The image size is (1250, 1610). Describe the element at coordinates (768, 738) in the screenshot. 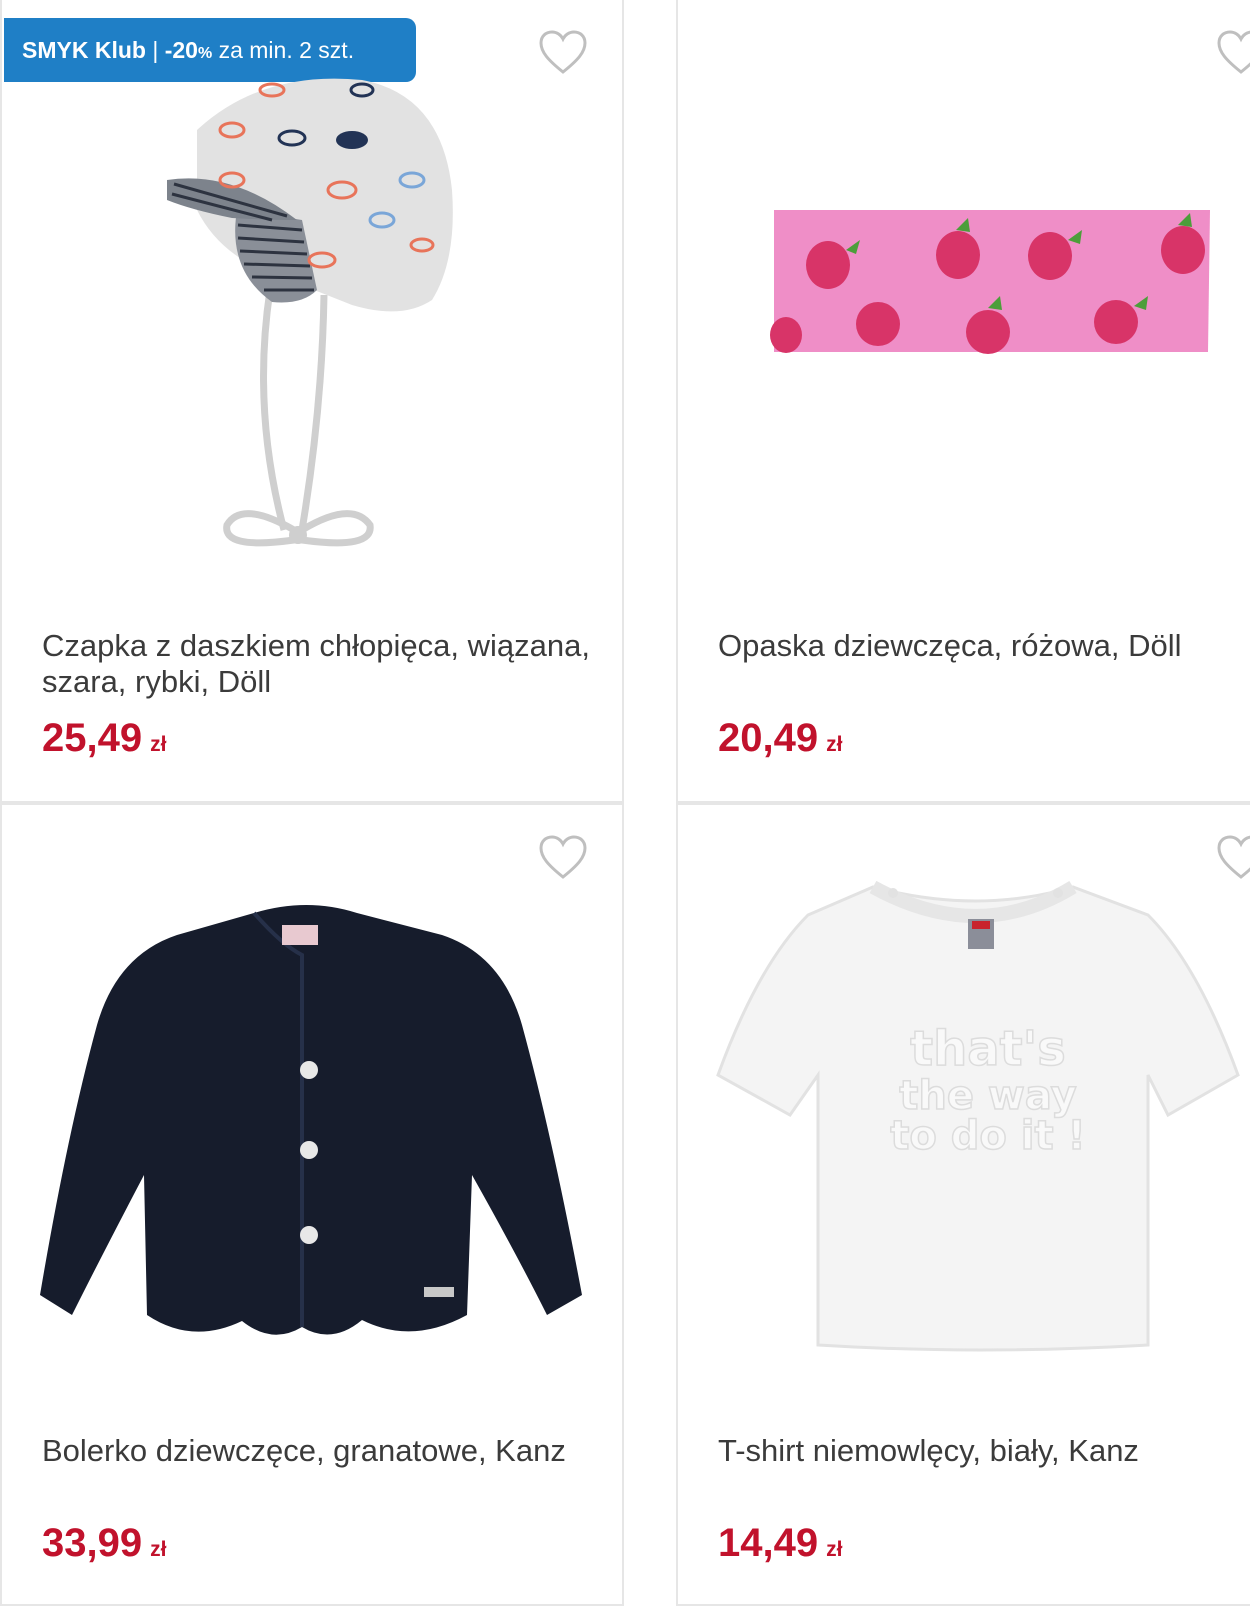

I see `price-value: 20,49` at that location.